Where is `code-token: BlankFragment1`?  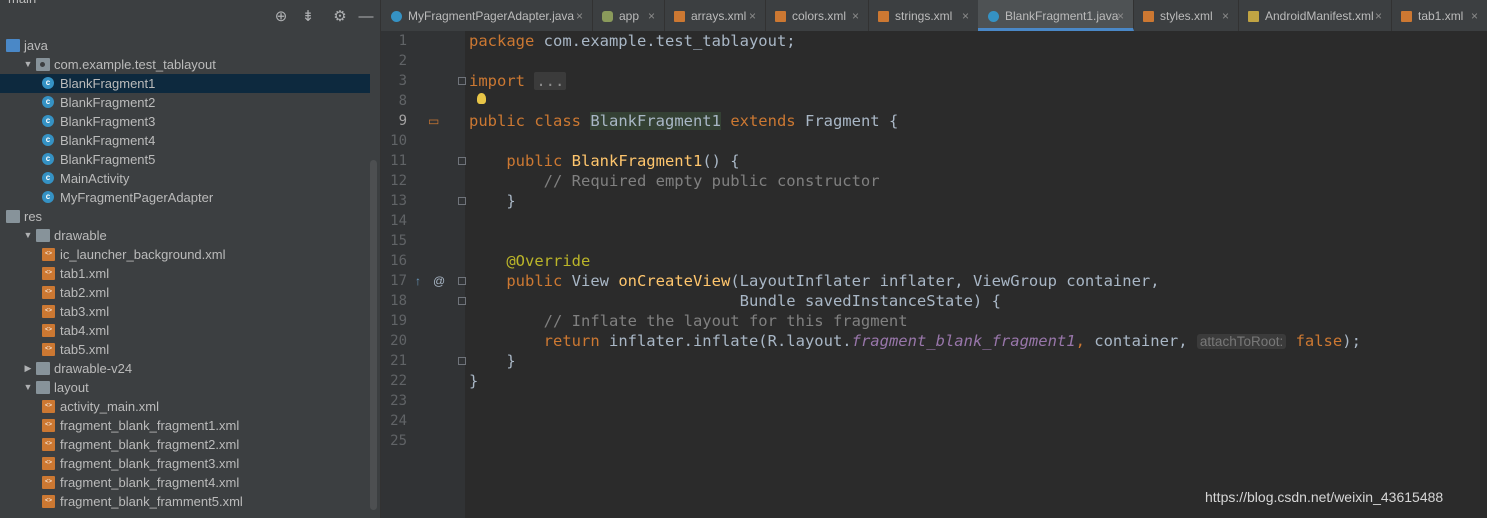
code-token: BlankFragment1 is located at coordinates (637, 161).